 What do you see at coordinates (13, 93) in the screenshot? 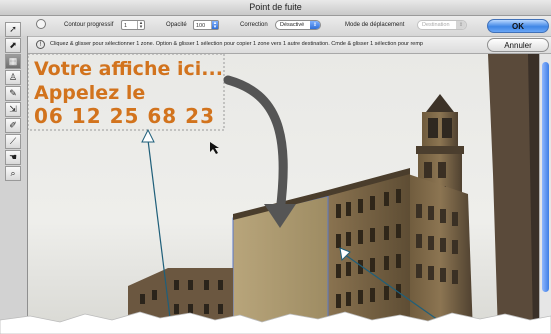
I see `brush-tool-icon: ✎` at bounding box center [13, 93].